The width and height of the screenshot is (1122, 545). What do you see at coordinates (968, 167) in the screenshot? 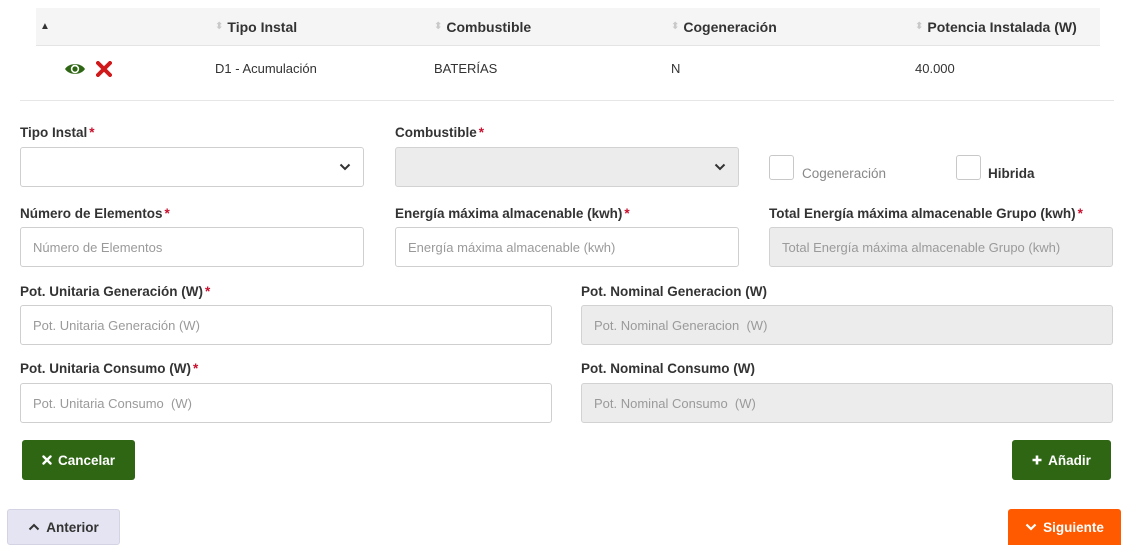
I see `hibrida-checkbox` at bounding box center [968, 167].